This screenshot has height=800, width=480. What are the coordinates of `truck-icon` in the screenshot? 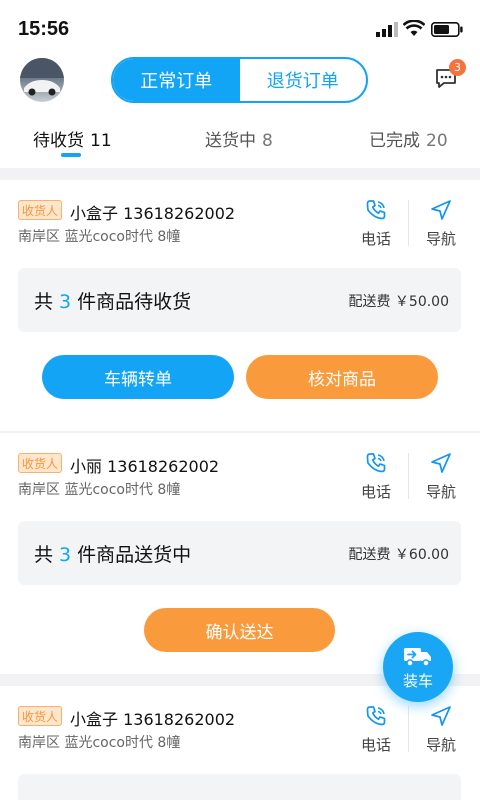 It's located at (417, 657).